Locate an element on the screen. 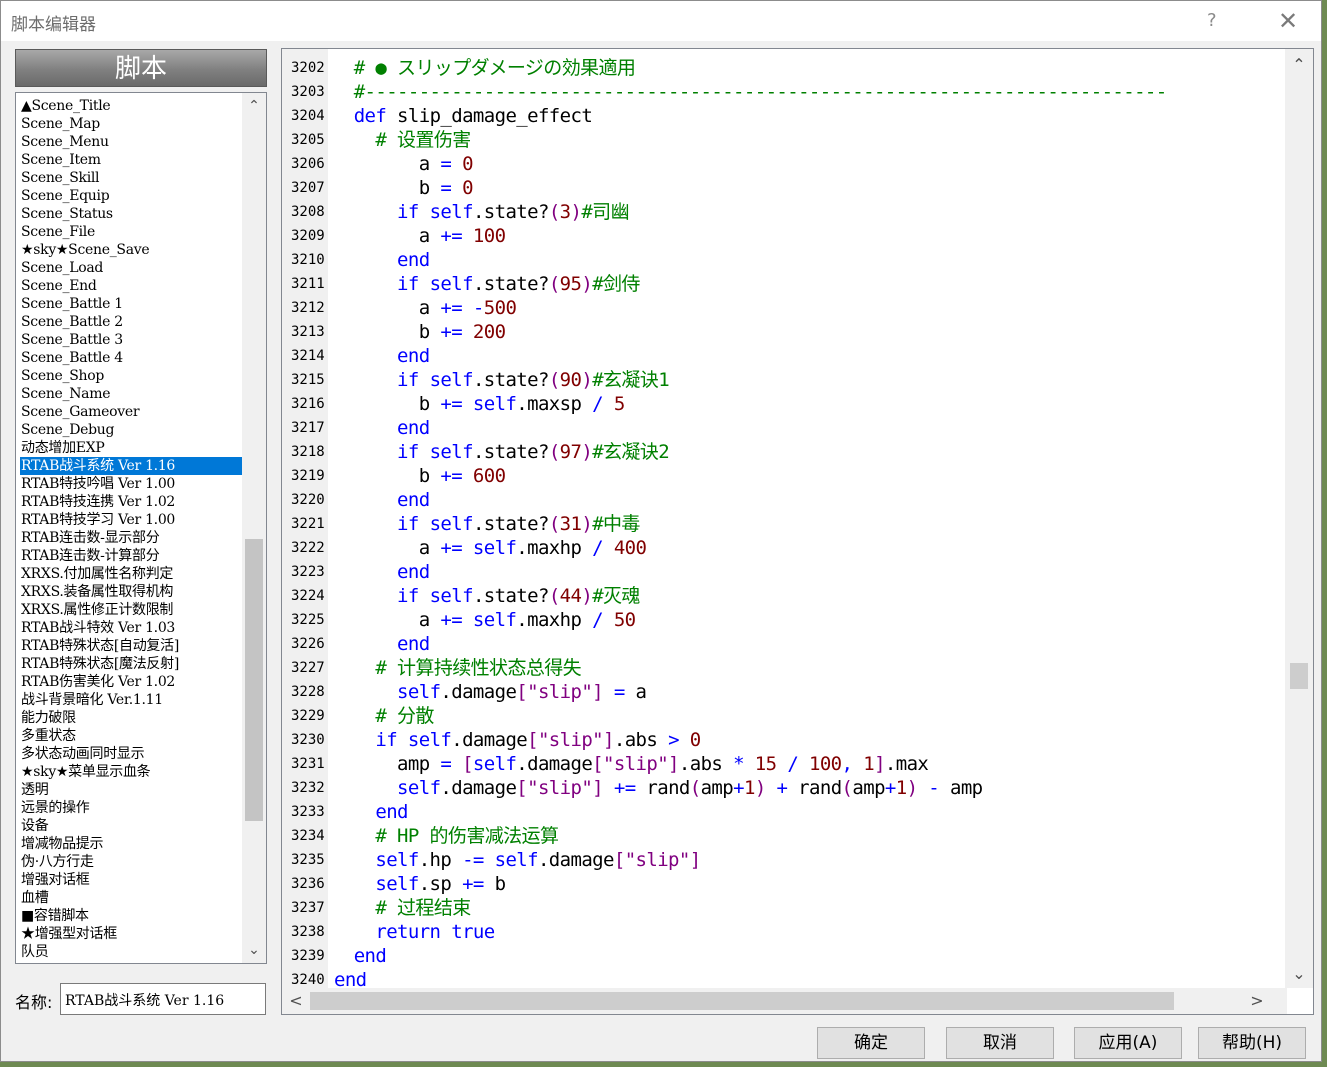 Image resolution: width=1327 pixels, height=1067 pixels. scroll-left-icon: < is located at coordinates (296, 1001).